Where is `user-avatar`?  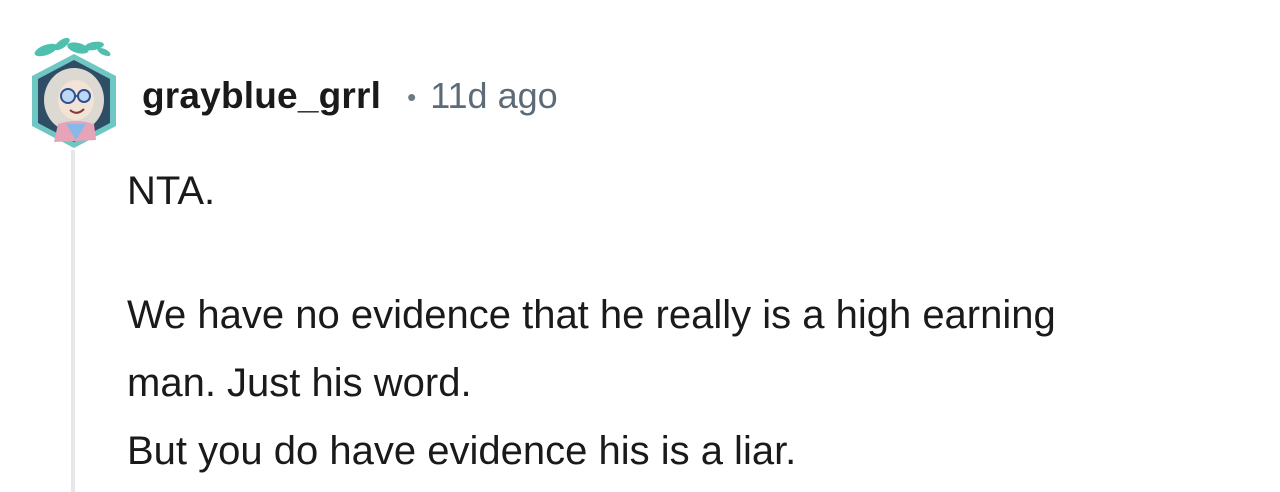
user-avatar is located at coordinates (74, 91).